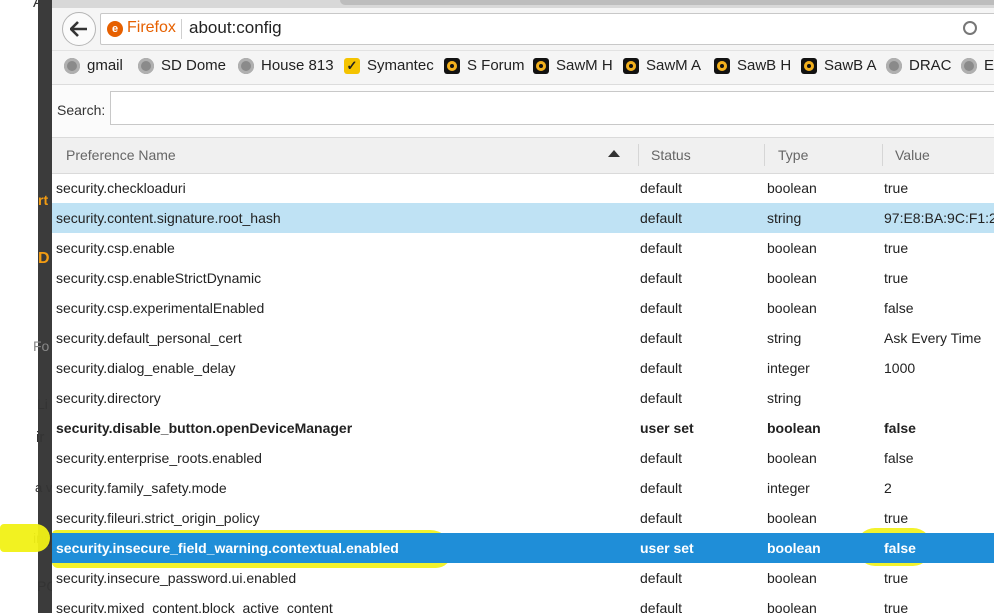 Image resolution: width=994 pixels, height=613 pixels. Describe the element at coordinates (41, 346) in the screenshot. I see `background-text: Fo` at that location.